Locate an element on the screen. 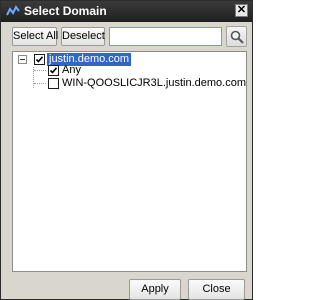 This screenshot has width=320, height=300. close-icon: ✕ is located at coordinates (241, 10).